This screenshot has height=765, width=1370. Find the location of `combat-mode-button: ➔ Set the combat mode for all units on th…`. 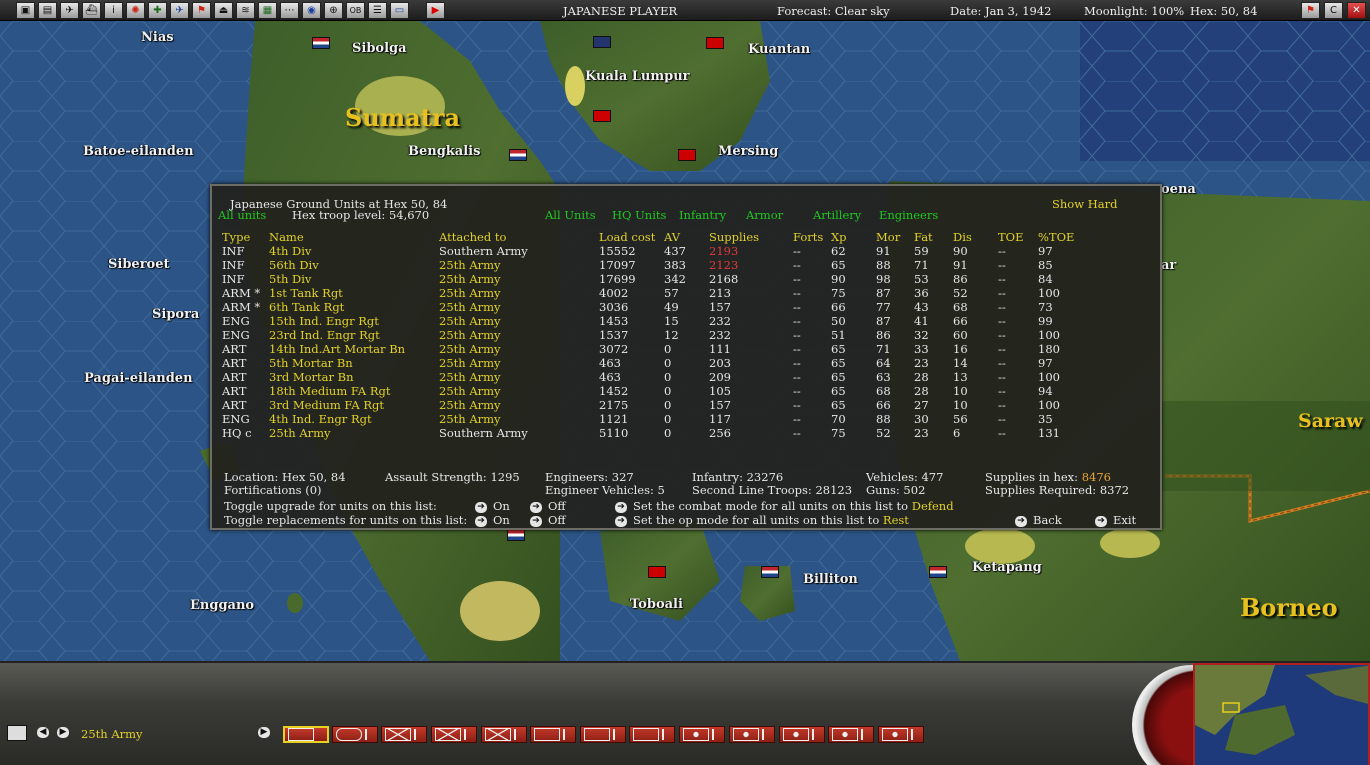

combat-mode-button: ➔ Set the combat mode for all units on th… is located at coordinates (784, 506).